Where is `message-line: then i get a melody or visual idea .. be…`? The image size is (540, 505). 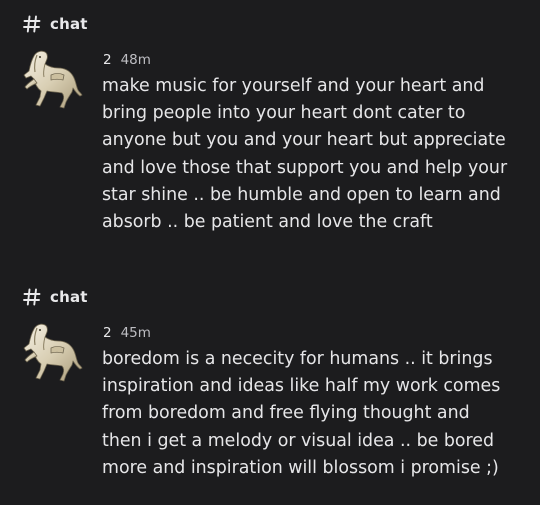 message-line: then i get a melody or visual idea .. be… is located at coordinates (298, 440).